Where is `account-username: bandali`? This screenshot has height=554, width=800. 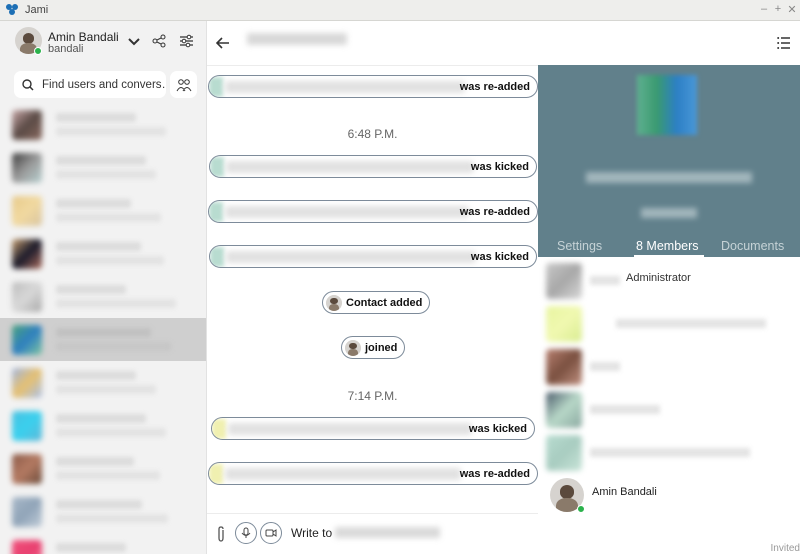
account-username: bandali is located at coordinates (66, 49).